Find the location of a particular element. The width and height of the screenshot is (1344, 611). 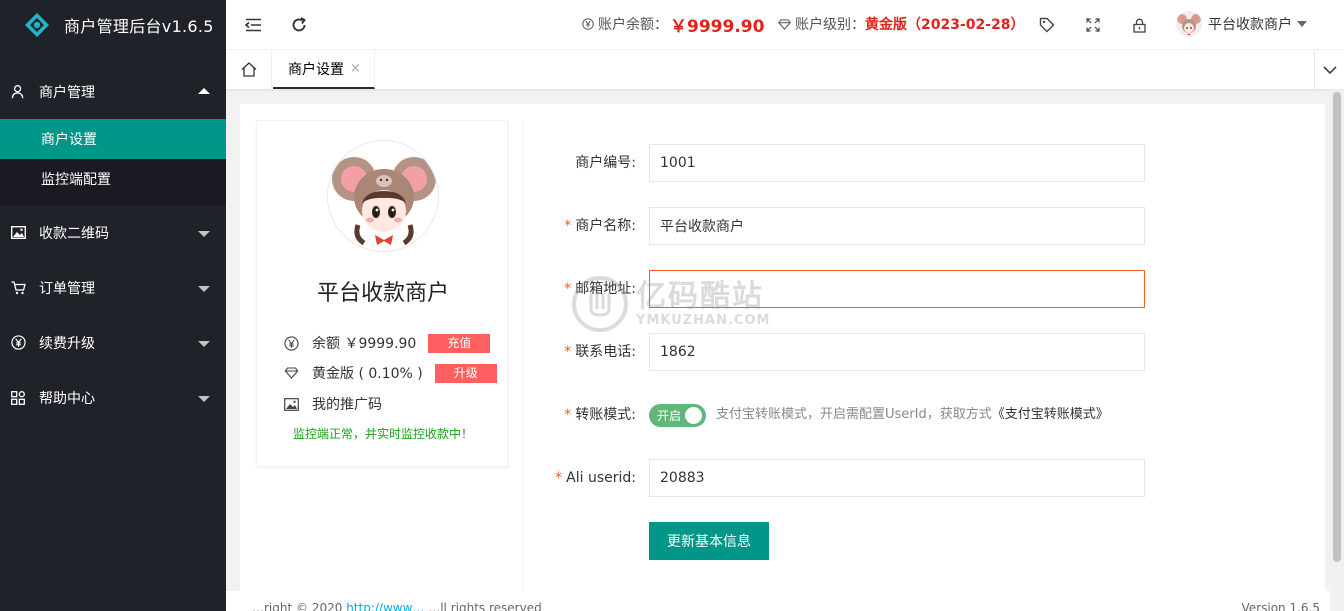

tag-button is located at coordinates (1047, 25).